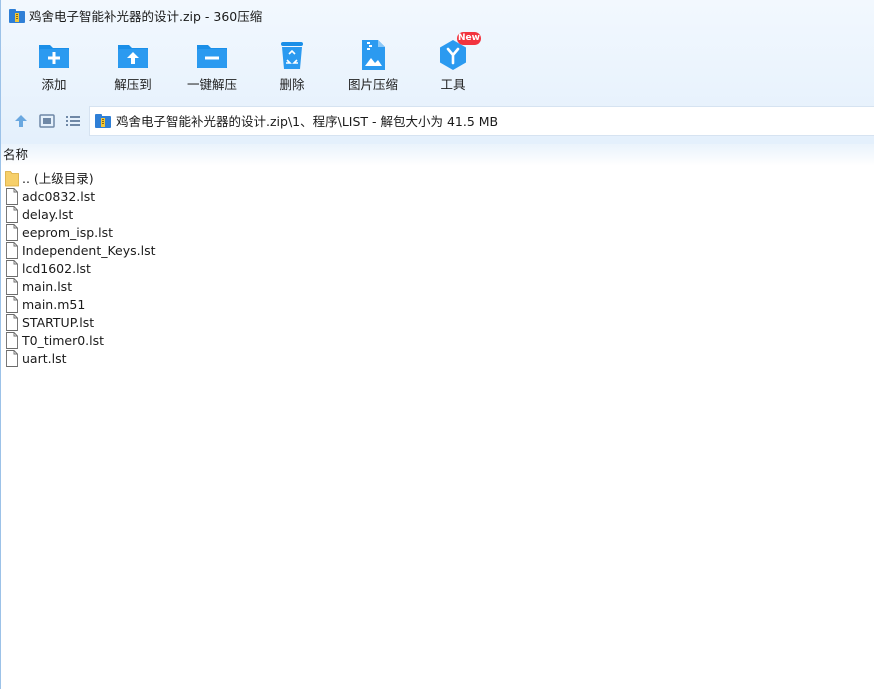 The image size is (874, 689). What do you see at coordinates (59, 196) in the screenshot?
I see `file-name: adc0832.lst` at bounding box center [59, 196].